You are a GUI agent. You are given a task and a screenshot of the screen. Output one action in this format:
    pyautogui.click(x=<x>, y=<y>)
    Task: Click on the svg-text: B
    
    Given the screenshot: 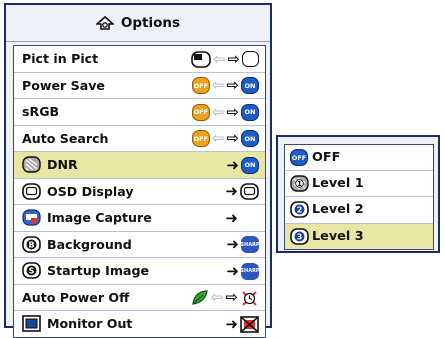 What is the action you would take?
    pyautogui.click(x=31, y=244)
    